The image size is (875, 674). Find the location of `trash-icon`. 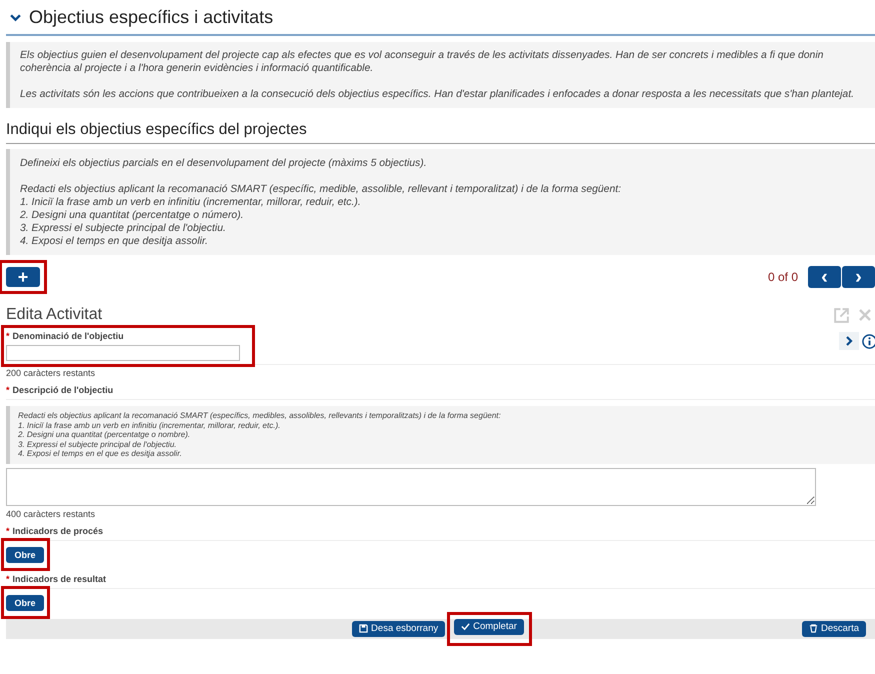

trash-icon is located at coordinates (813, 629).